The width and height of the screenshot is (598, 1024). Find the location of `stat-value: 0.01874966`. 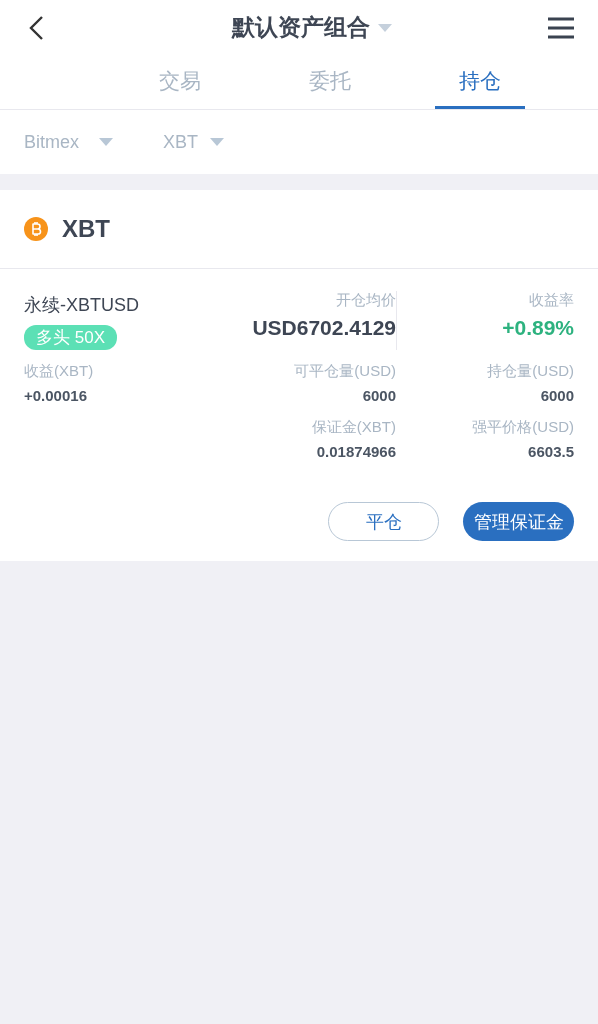

stat-value: 0.01874966 is located at coordinates (356, 451).